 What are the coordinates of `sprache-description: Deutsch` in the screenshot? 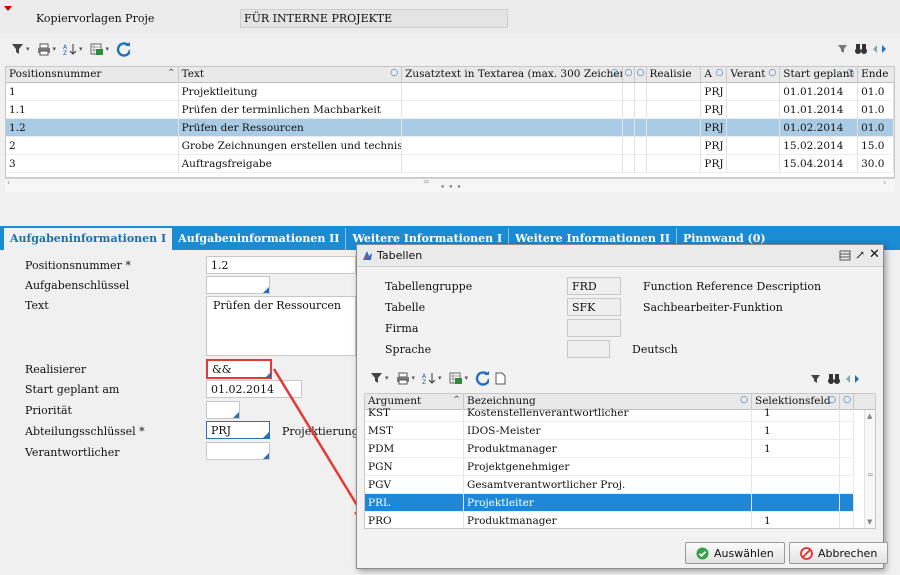 It's located at (655, 349).